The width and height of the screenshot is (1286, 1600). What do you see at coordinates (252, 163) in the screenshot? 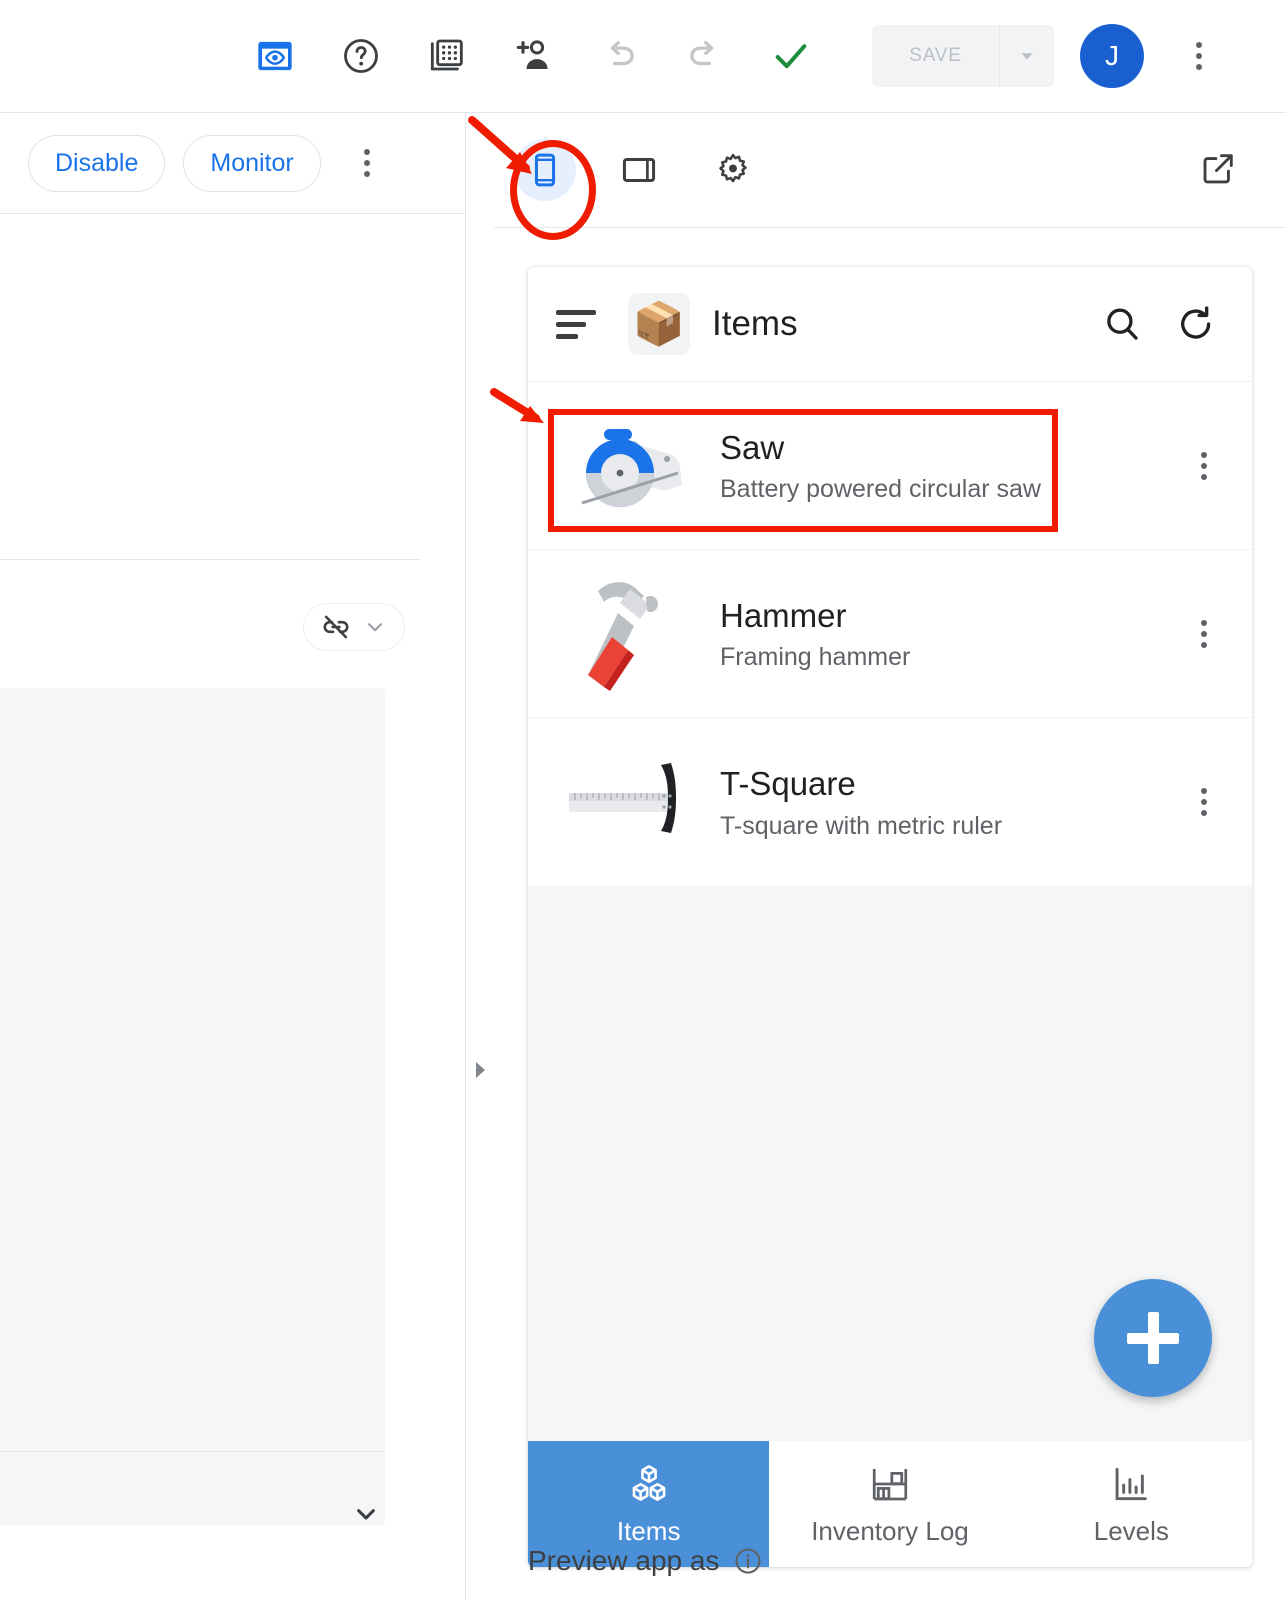
I see `monitor-button: Monitor` at bounding box center [252, 163].